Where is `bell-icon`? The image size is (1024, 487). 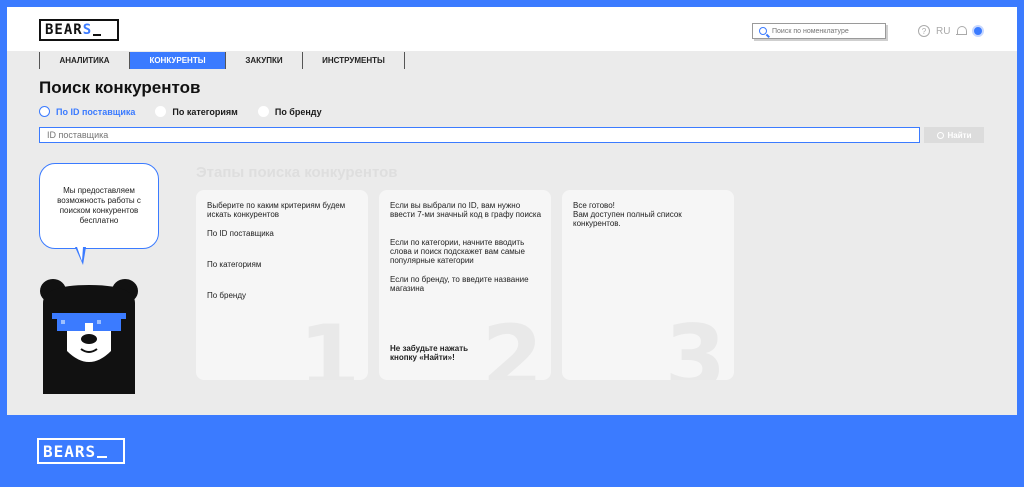 bell-icon is located at coordinates (962, 31).